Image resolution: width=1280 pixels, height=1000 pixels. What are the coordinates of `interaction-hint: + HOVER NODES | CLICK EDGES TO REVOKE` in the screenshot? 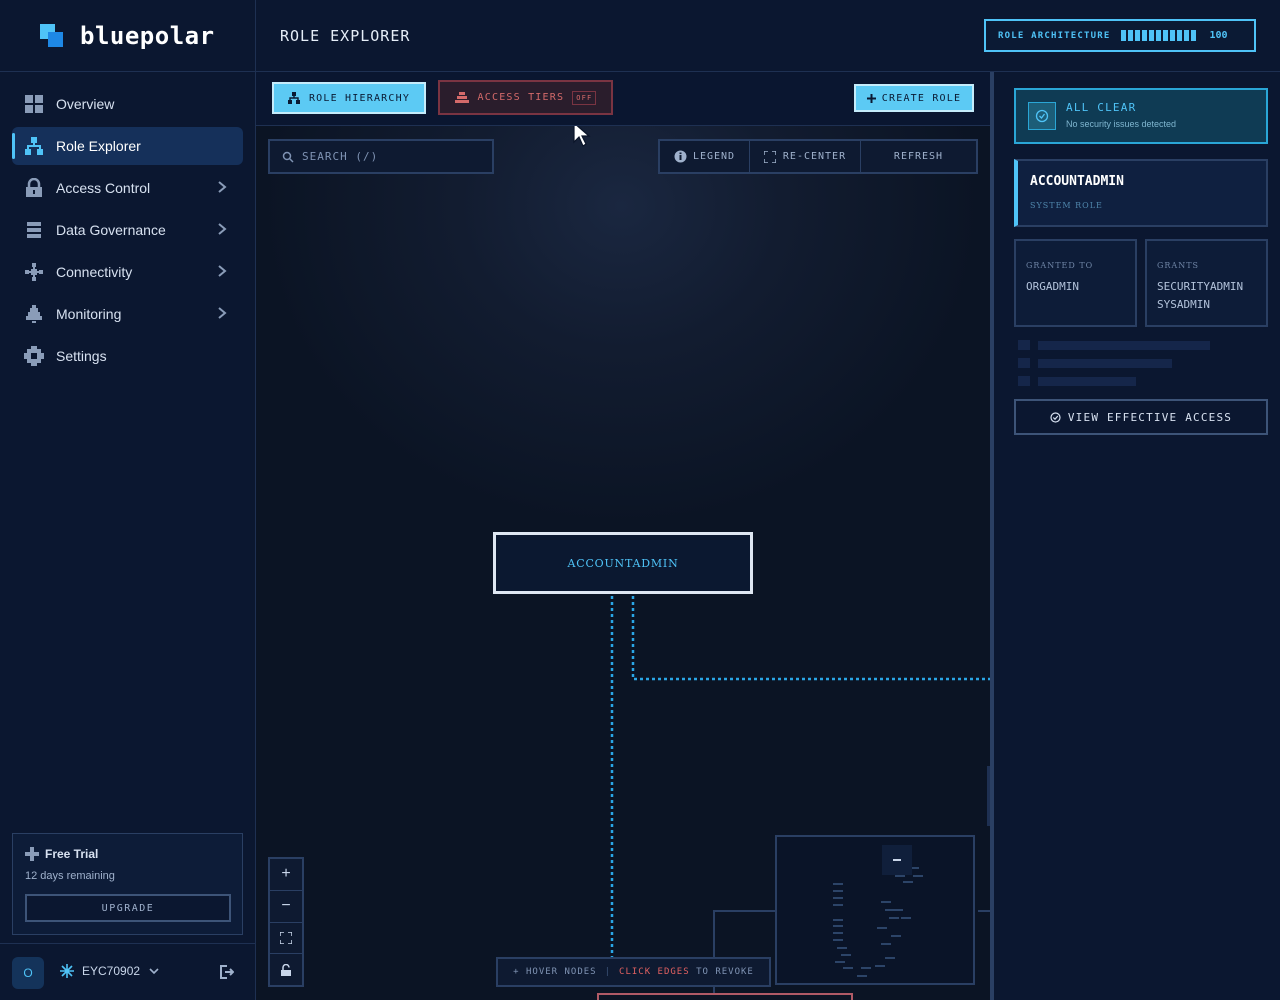 It's located at (633, 972).